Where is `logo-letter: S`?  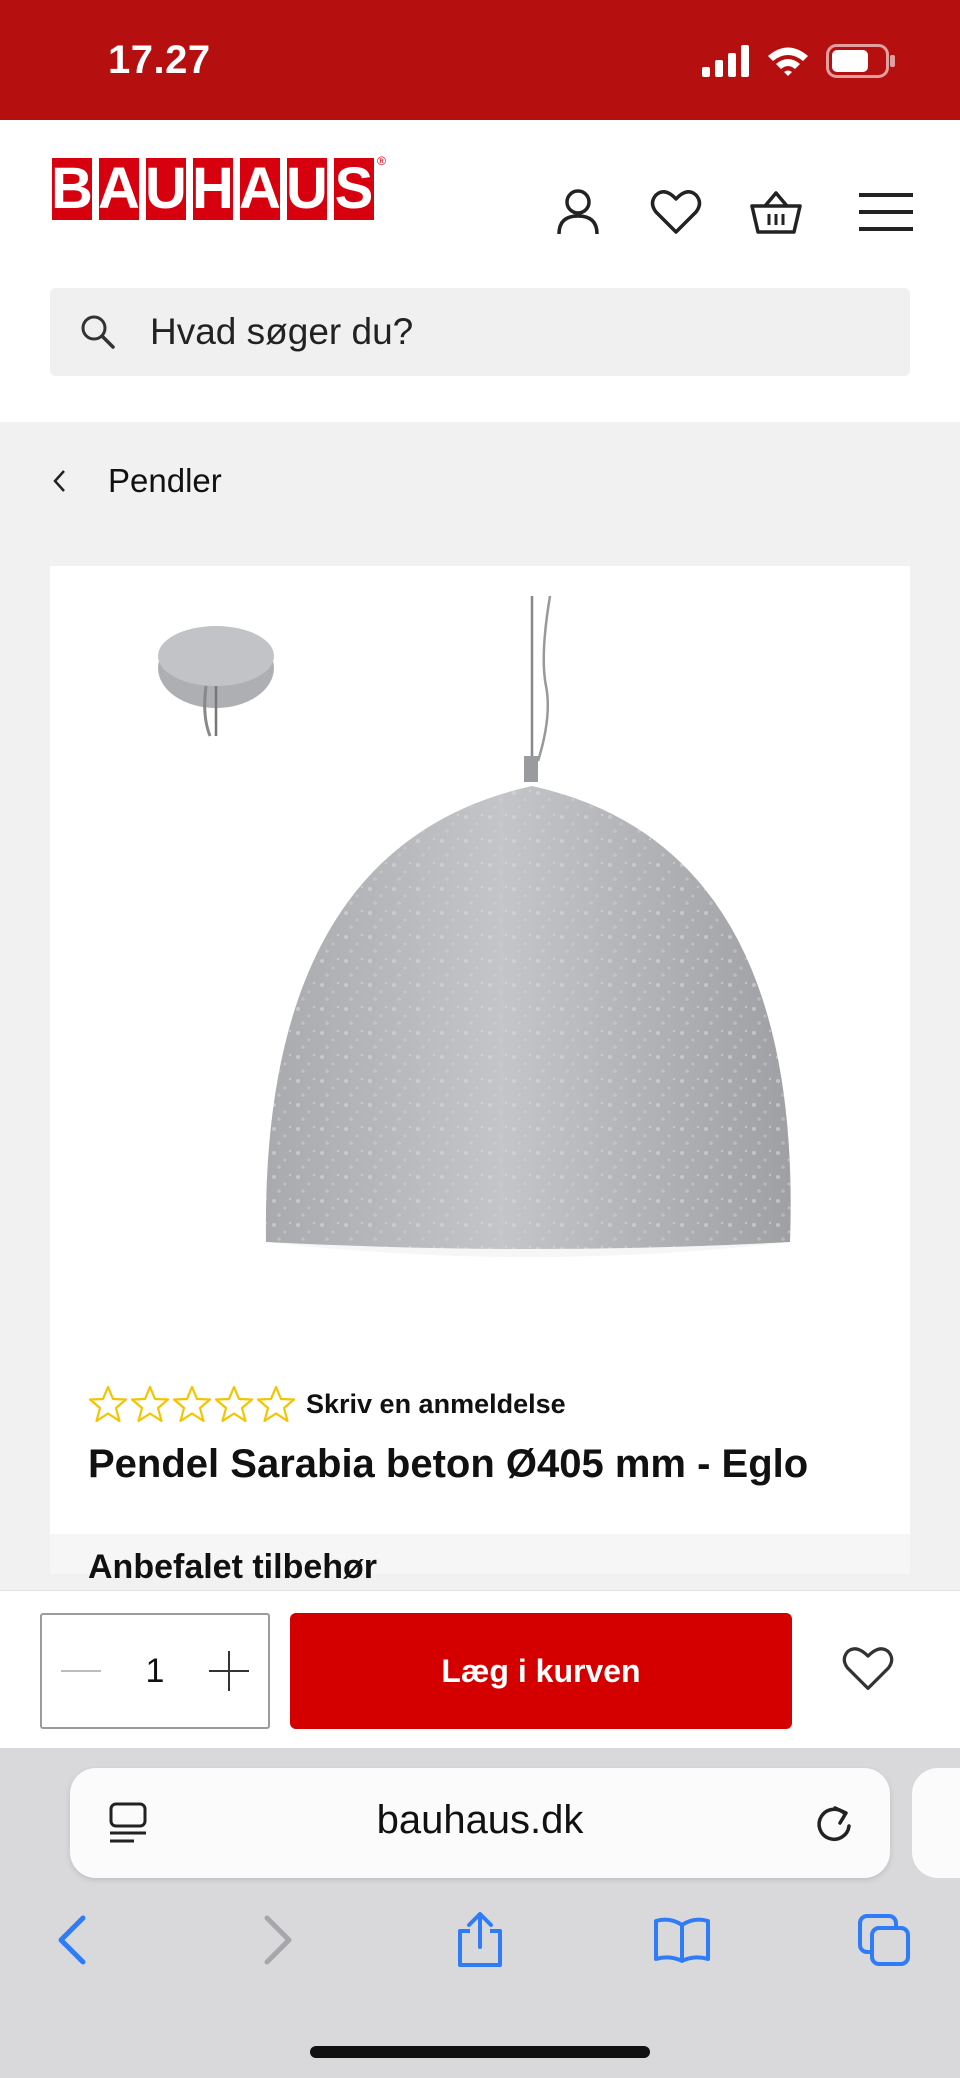 logo-letter: S is located at coordinates (354, 189).